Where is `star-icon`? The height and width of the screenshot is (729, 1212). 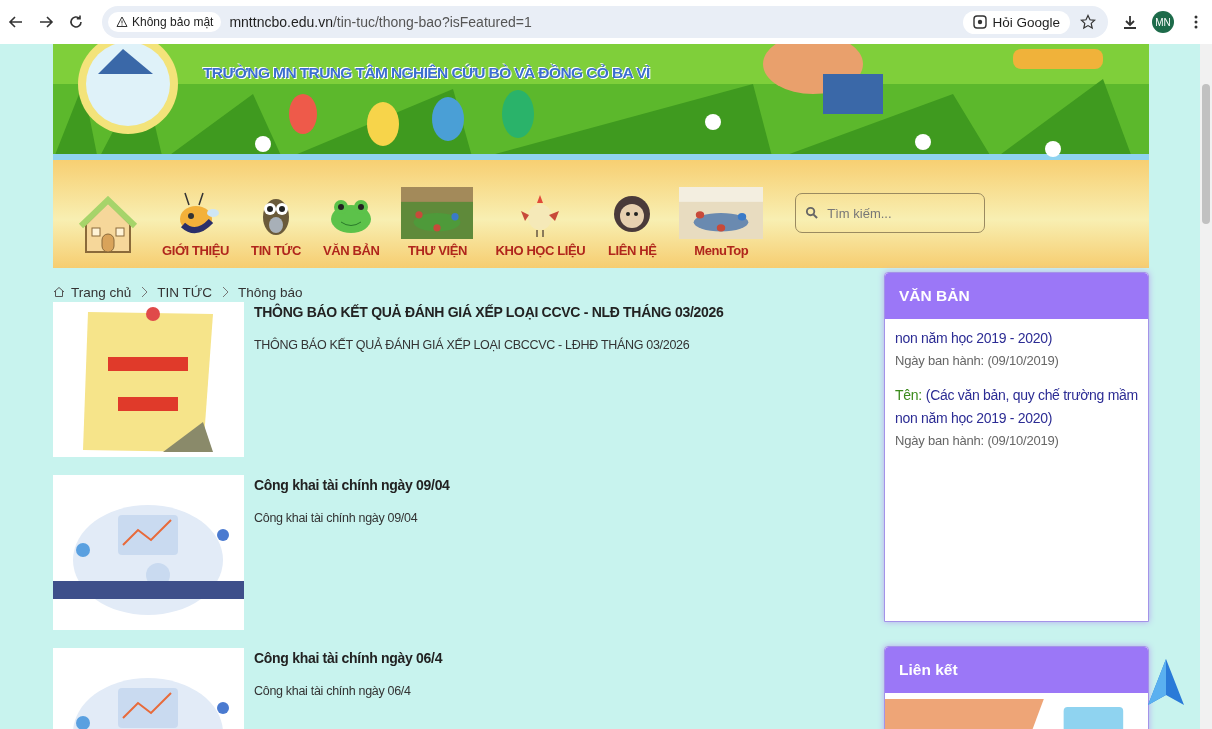
star-icon is located at coordinates (1088, 22).